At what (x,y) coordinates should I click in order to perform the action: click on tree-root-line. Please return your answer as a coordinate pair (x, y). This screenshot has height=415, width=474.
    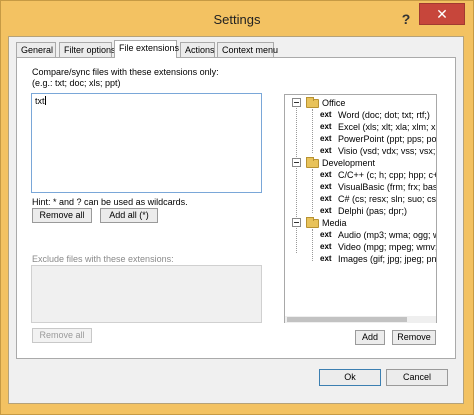
    Looking at the image, I should click on (296, 178).